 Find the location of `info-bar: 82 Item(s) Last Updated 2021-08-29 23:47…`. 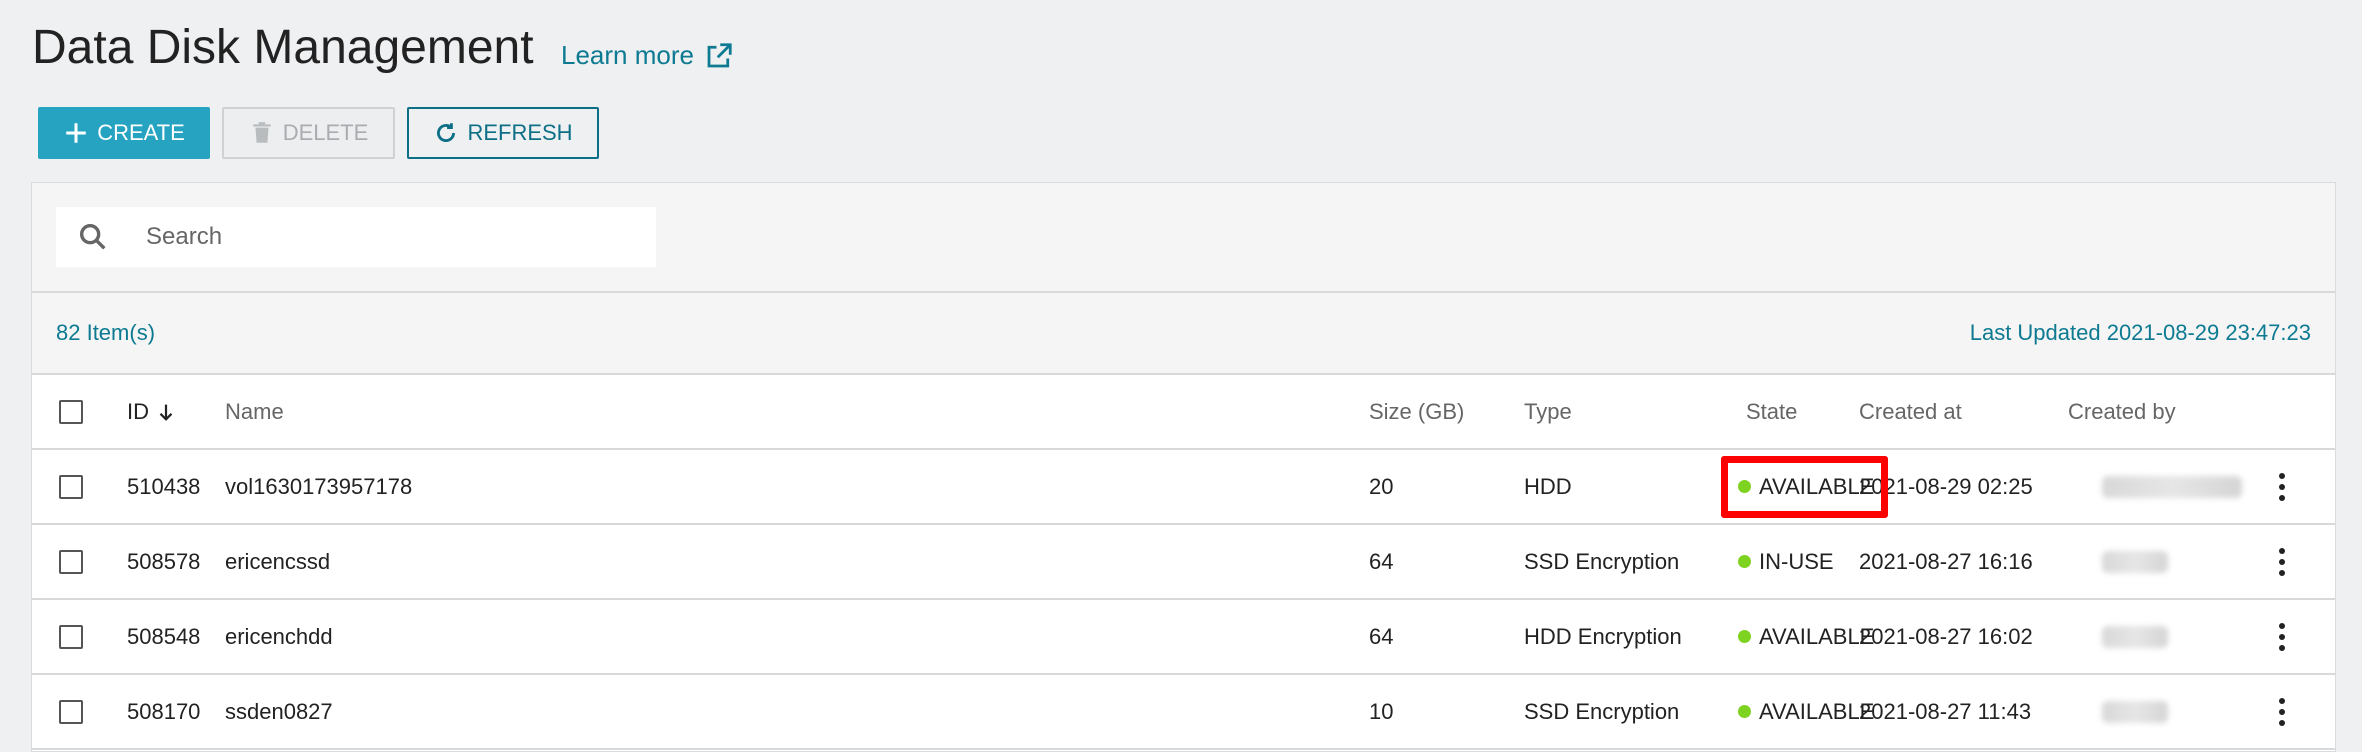

info-bar: 82 Item(s) Last Updated 2021-08-29 23:47… is located at coordinates (1183, 334).